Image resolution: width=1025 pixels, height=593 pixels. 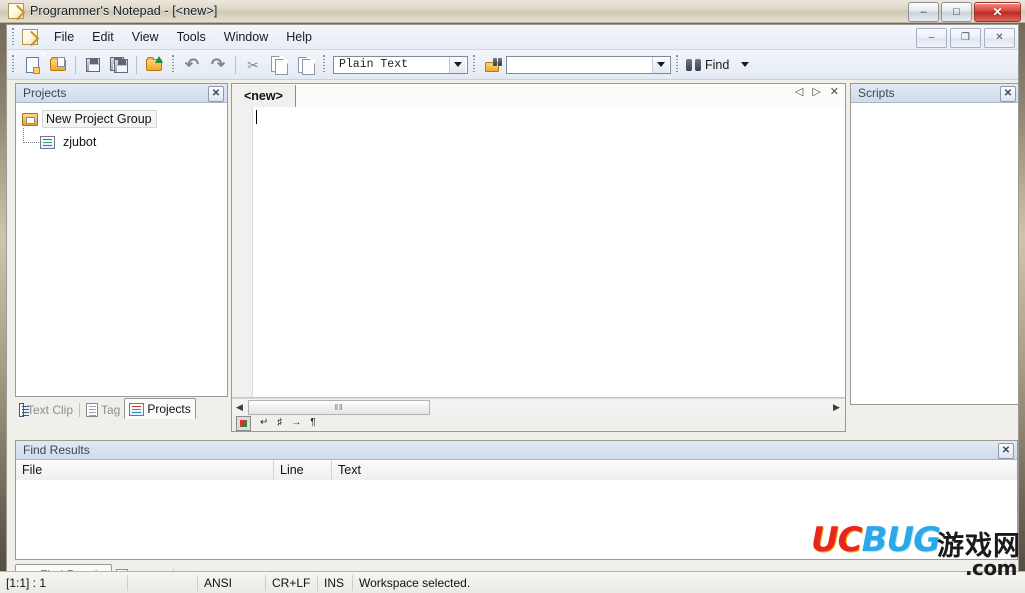 I want to click on menu-drag-grip, so click(x=13, y=37).